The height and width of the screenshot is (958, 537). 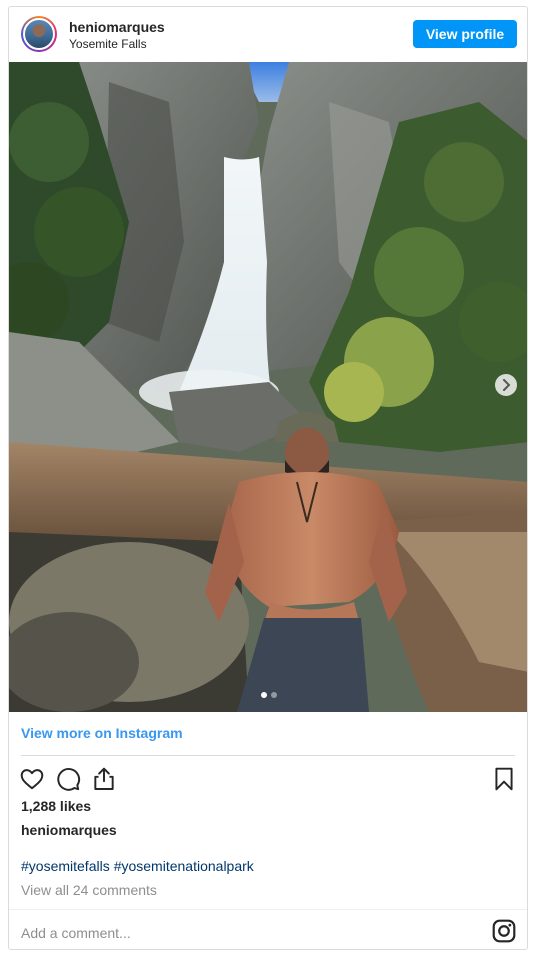 I want to click on avatar, so click(x=39, y=34).